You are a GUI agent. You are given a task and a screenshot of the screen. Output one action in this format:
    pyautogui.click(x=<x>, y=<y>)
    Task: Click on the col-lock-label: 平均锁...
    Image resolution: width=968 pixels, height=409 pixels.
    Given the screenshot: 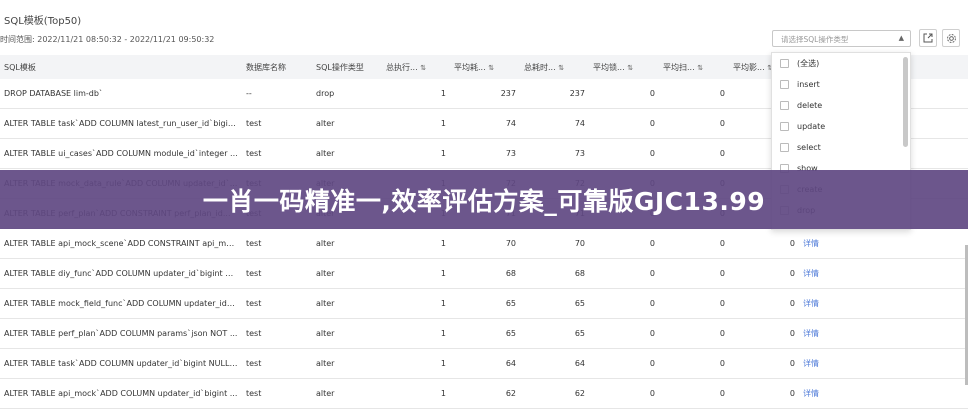 What is the action you would take?
    pyautogui.click(x=609, y=67)
    